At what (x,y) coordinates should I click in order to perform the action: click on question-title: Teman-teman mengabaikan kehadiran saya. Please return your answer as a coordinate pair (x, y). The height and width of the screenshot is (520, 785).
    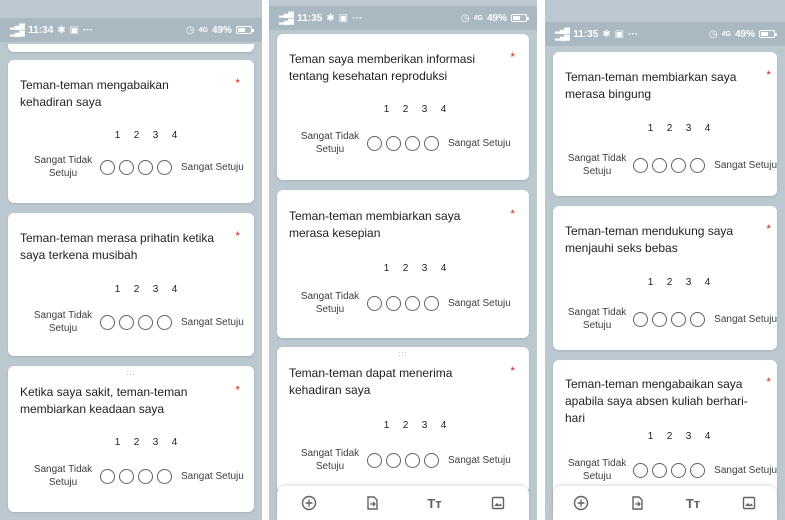
    Looking at the image, I should click on (94, 93).